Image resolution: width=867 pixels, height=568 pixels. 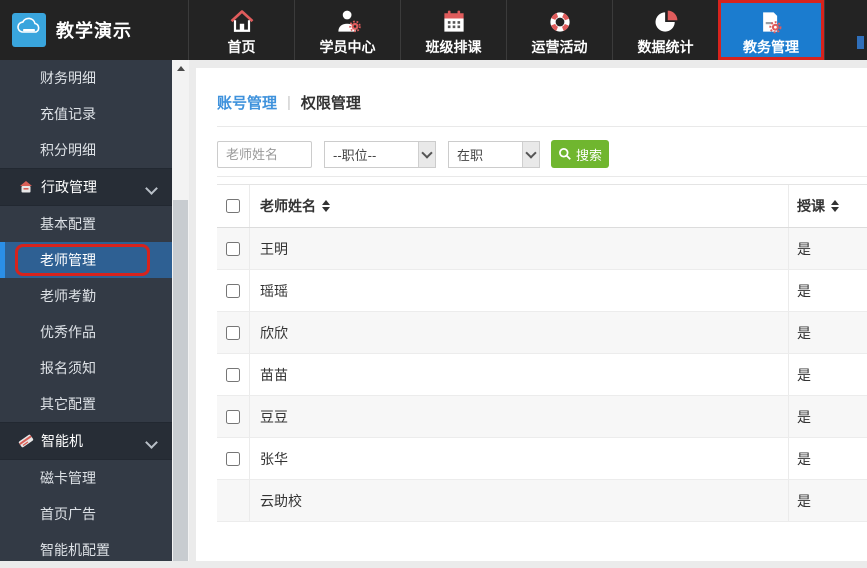 I want to click on lifebuoy-icon, so click(x=560, y=22).